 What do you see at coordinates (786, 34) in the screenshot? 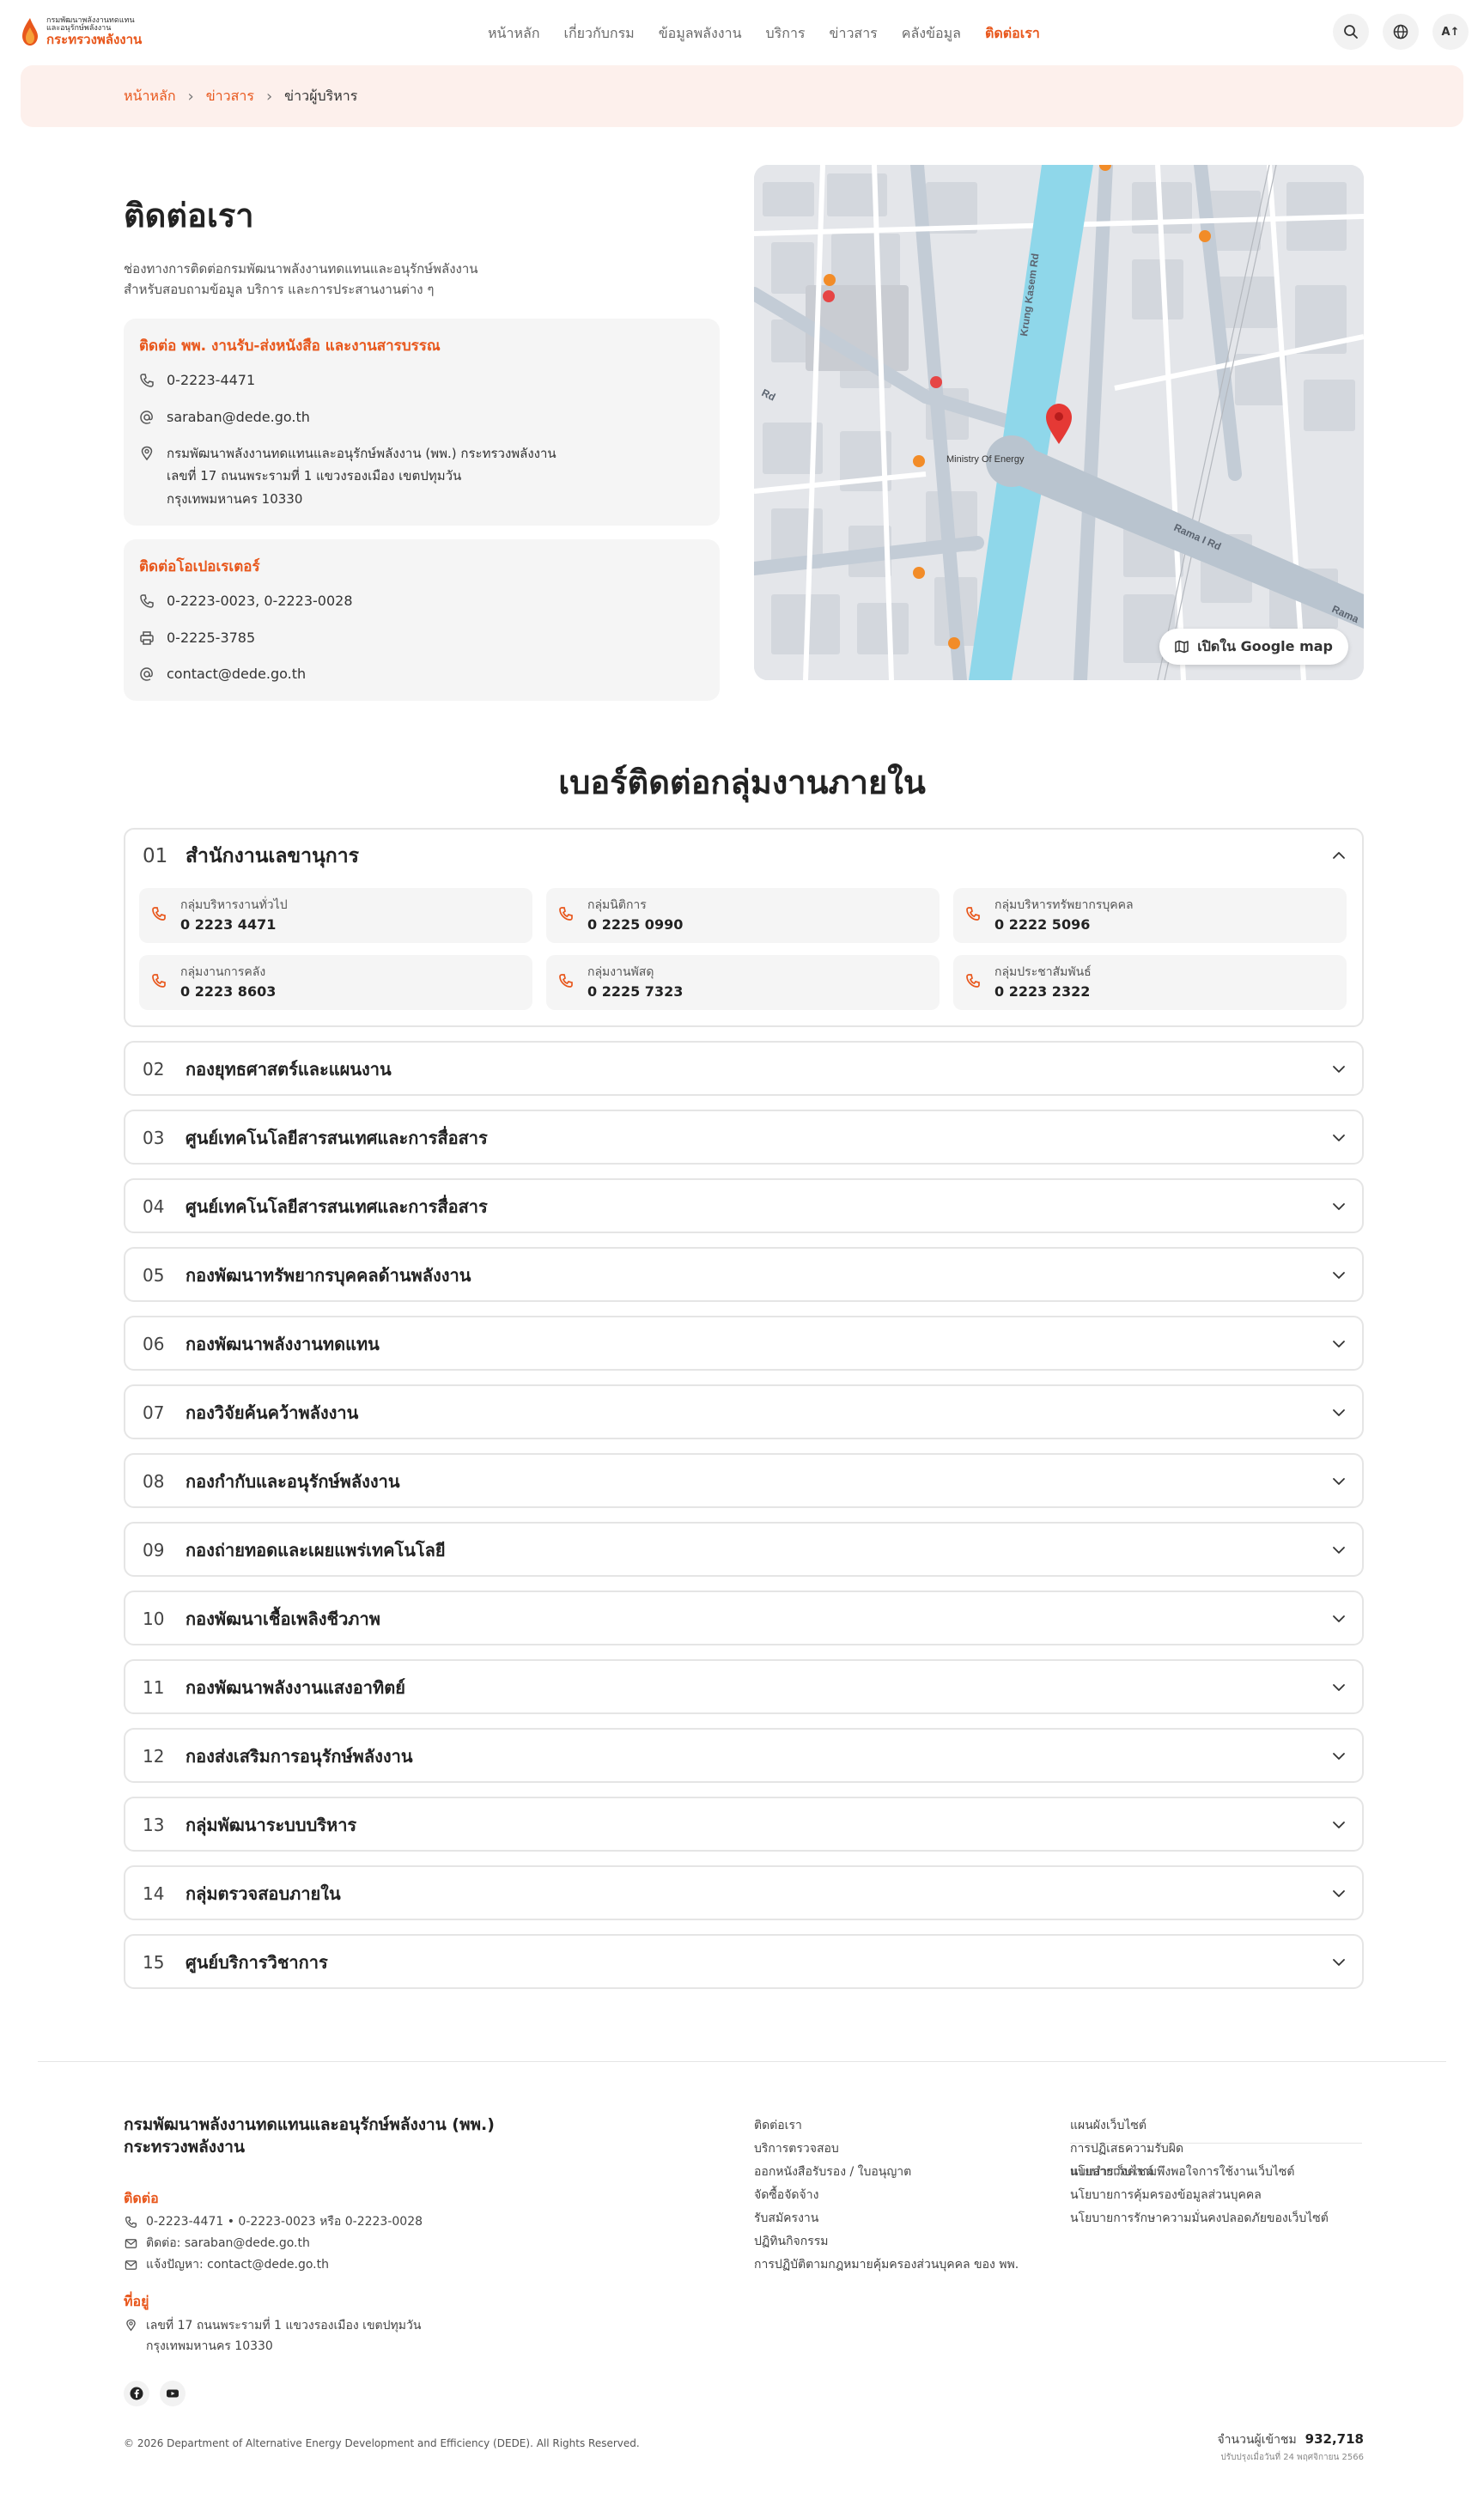
I see `nav-services: บริการ` at bounding box center [786, 34].